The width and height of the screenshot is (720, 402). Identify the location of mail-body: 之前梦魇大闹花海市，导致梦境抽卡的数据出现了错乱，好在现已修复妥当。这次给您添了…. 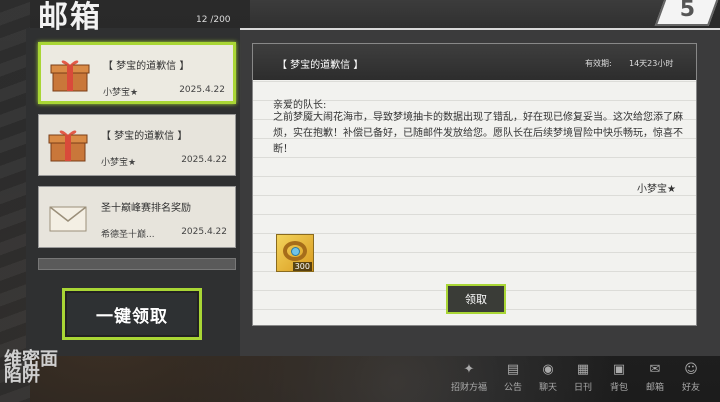
(478, 133).